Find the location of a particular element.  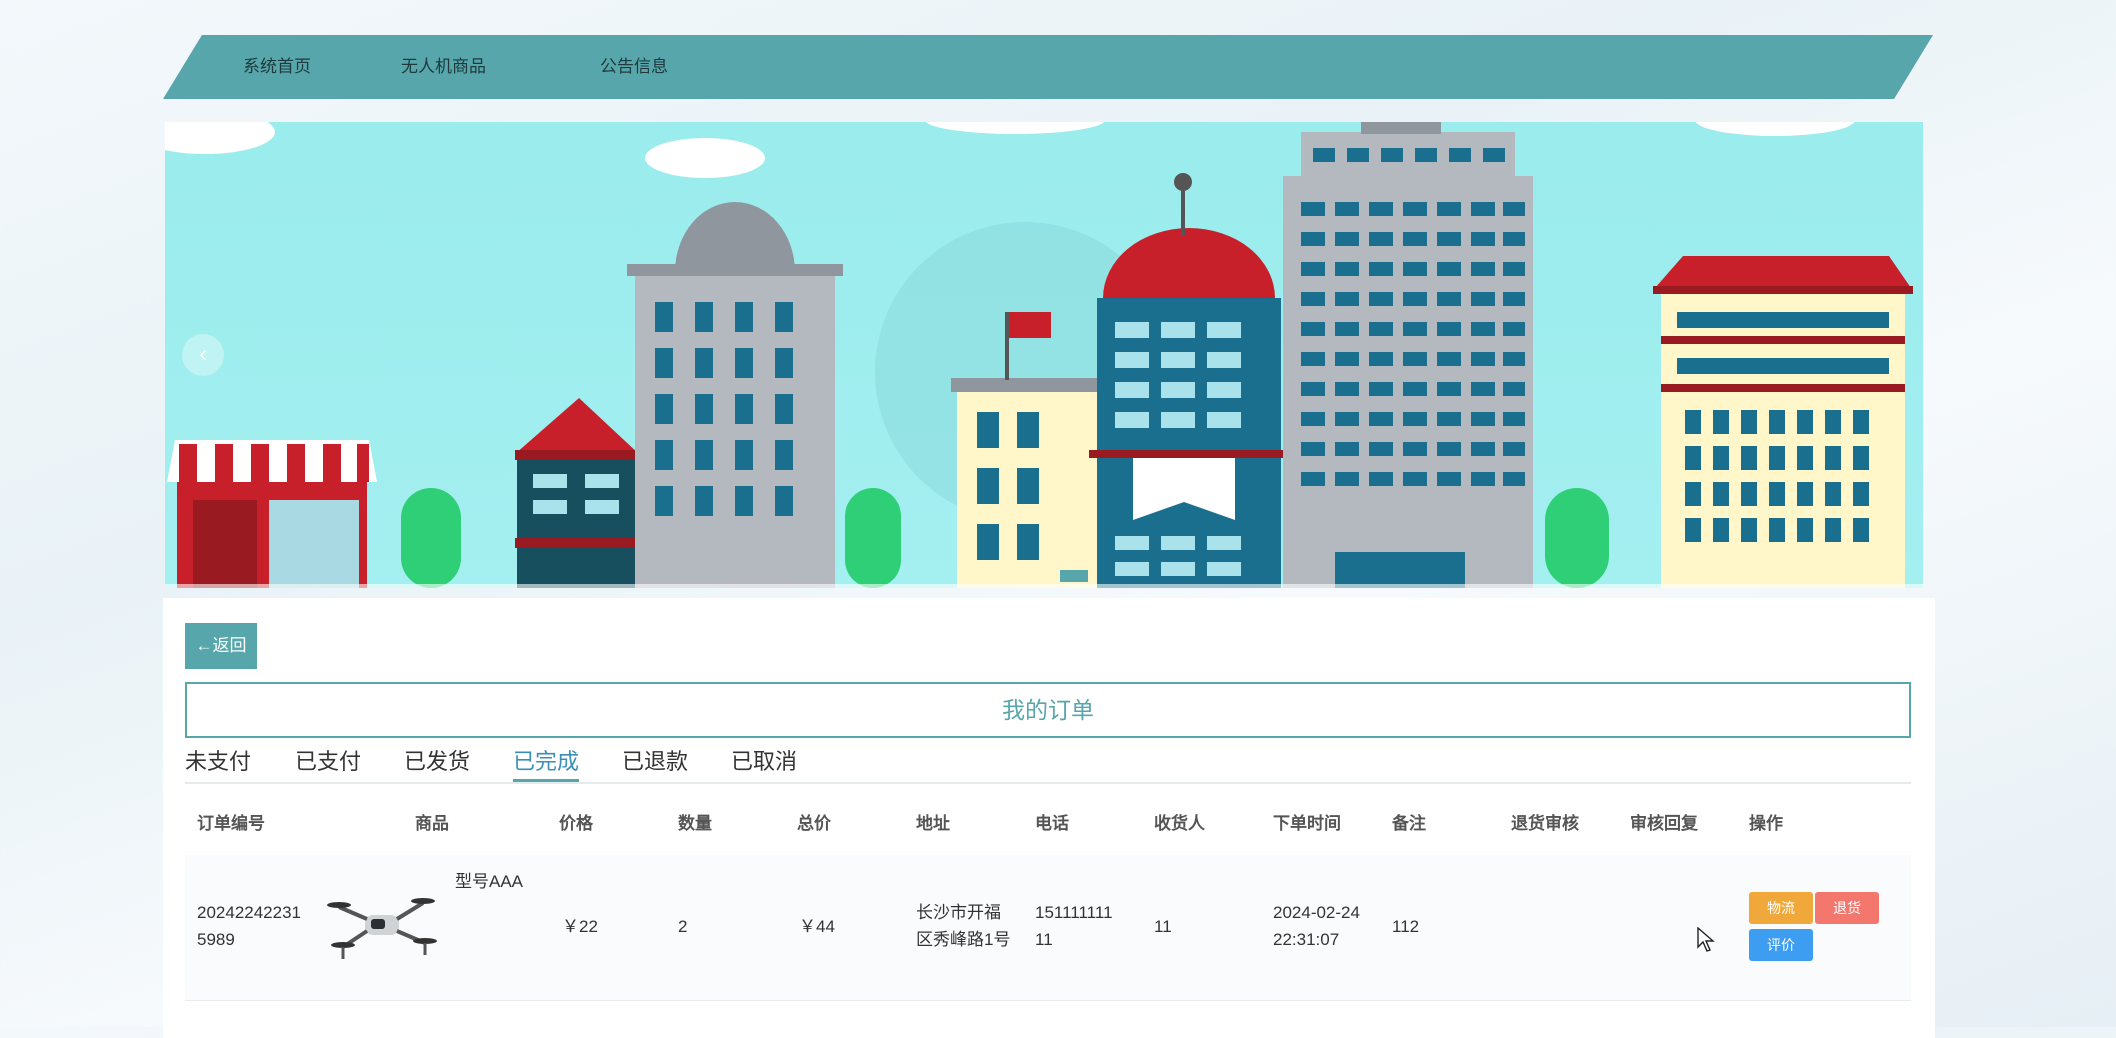

col-order-no: 订单编号 is located at coordinates (231, 823).